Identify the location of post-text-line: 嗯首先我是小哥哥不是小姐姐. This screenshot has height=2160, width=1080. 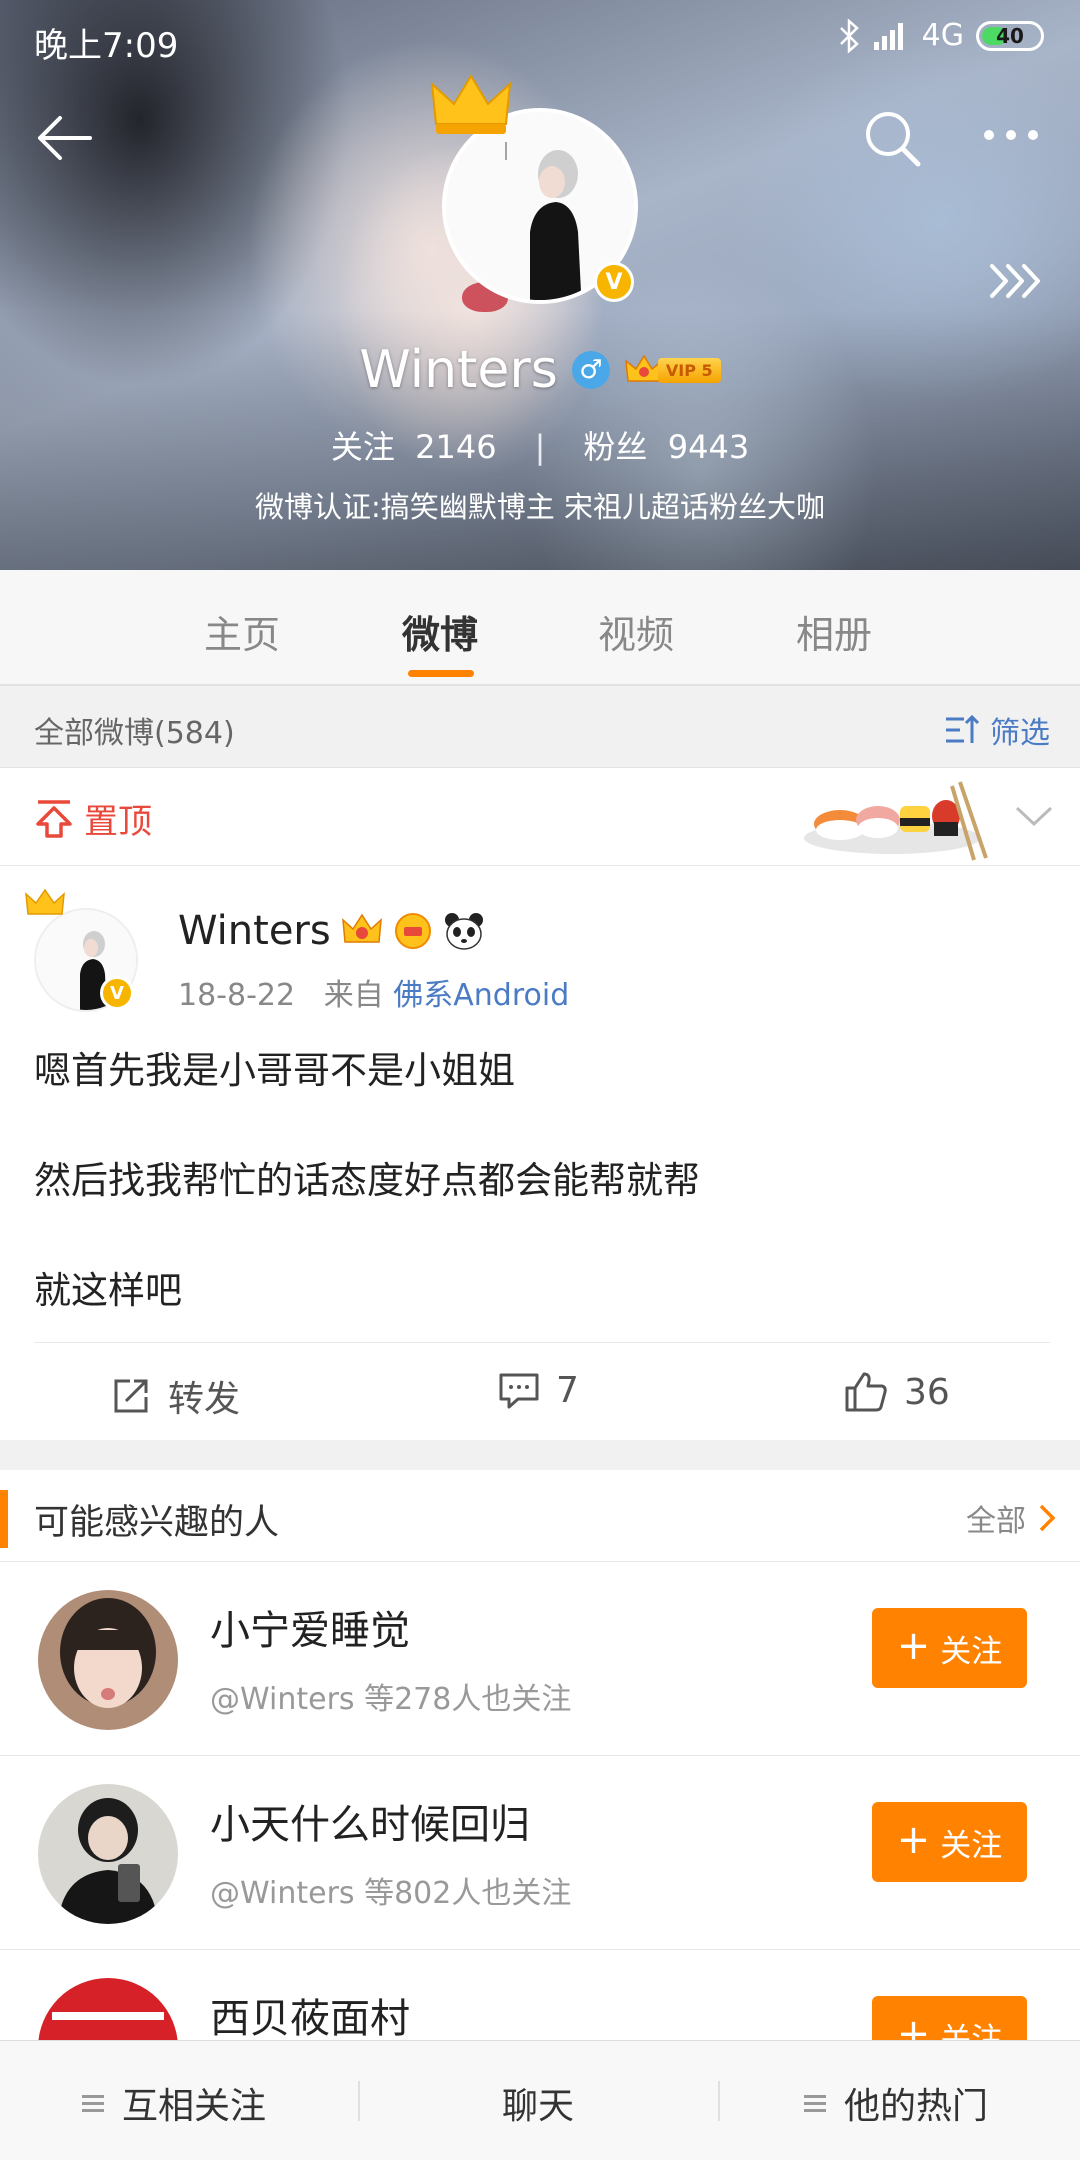
(274, 1070).